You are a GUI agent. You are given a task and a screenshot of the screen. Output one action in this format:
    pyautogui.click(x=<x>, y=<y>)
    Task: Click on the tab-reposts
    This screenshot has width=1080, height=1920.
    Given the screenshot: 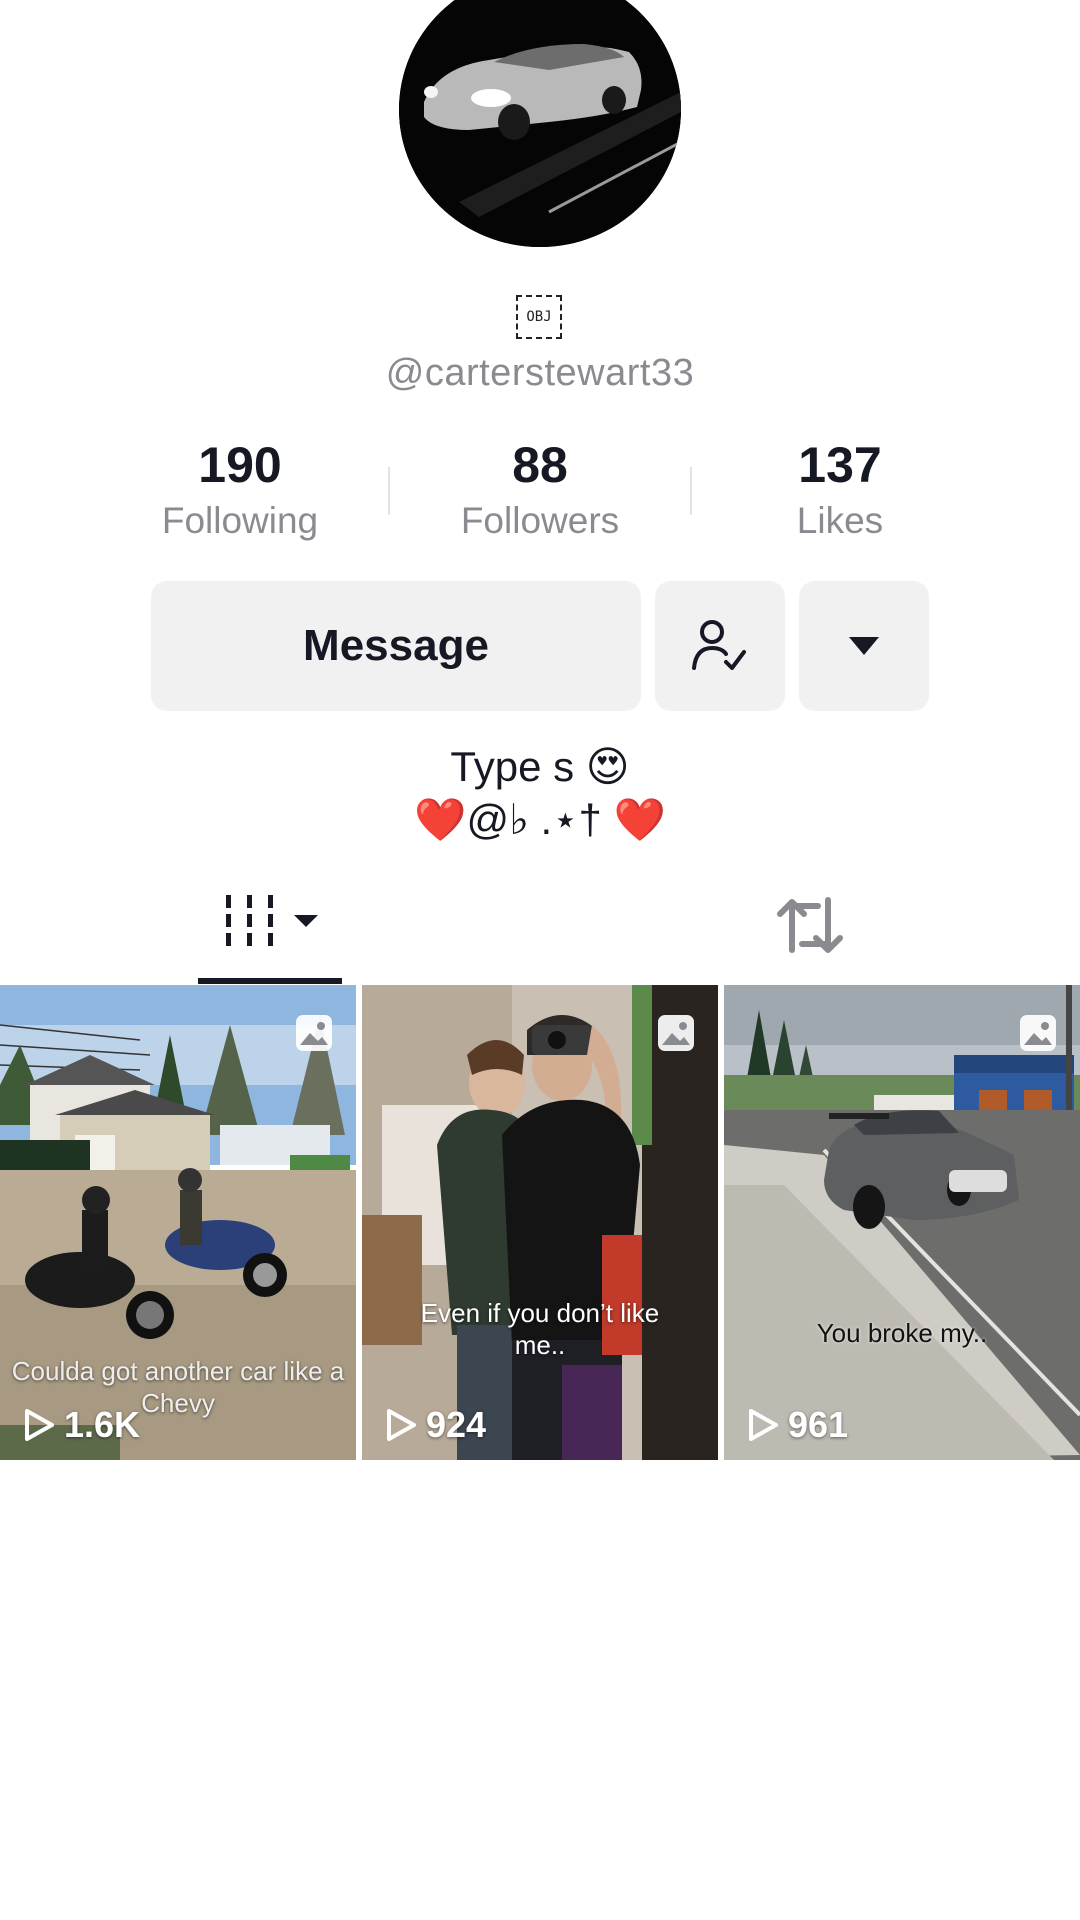 What is the action you would take?
    pyautogui.click(x=810, y=925)
    